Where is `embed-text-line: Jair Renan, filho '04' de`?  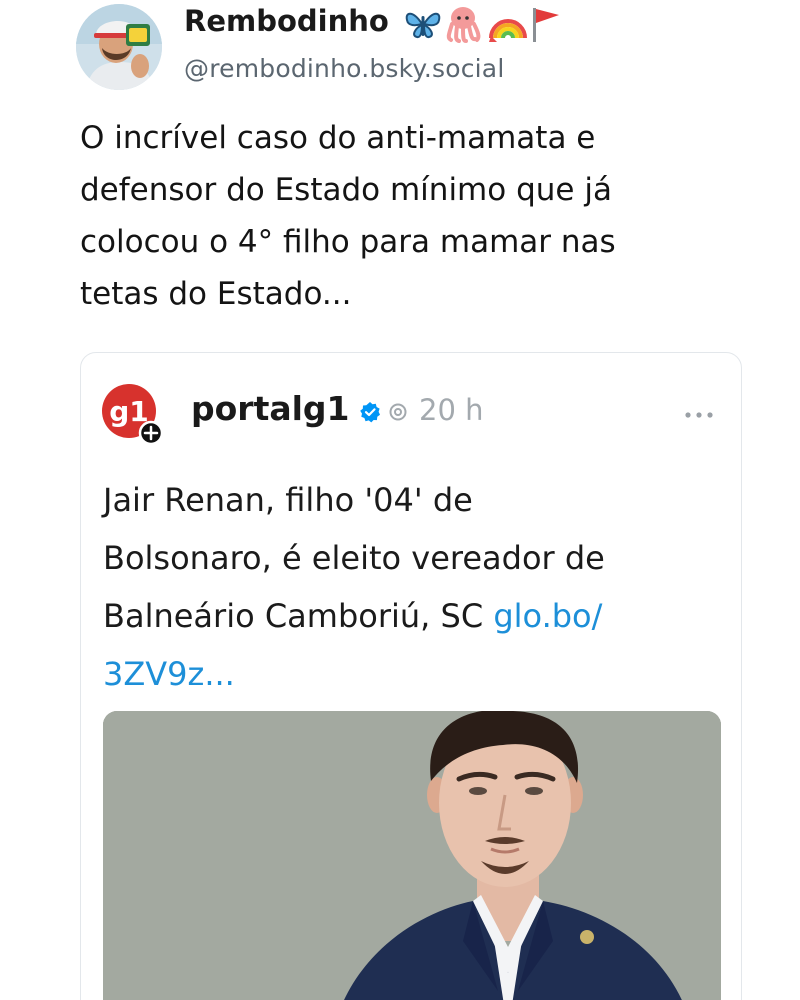 embed-text-line: Jair Renan, filho '04' de is located at coordinates (288, 500).